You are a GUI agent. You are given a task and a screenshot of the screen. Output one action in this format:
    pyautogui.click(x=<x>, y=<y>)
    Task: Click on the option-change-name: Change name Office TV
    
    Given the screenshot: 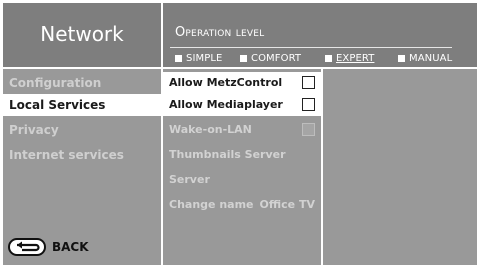 What is the action you would take?
    pyautogui.click(x=242, y=205)
    